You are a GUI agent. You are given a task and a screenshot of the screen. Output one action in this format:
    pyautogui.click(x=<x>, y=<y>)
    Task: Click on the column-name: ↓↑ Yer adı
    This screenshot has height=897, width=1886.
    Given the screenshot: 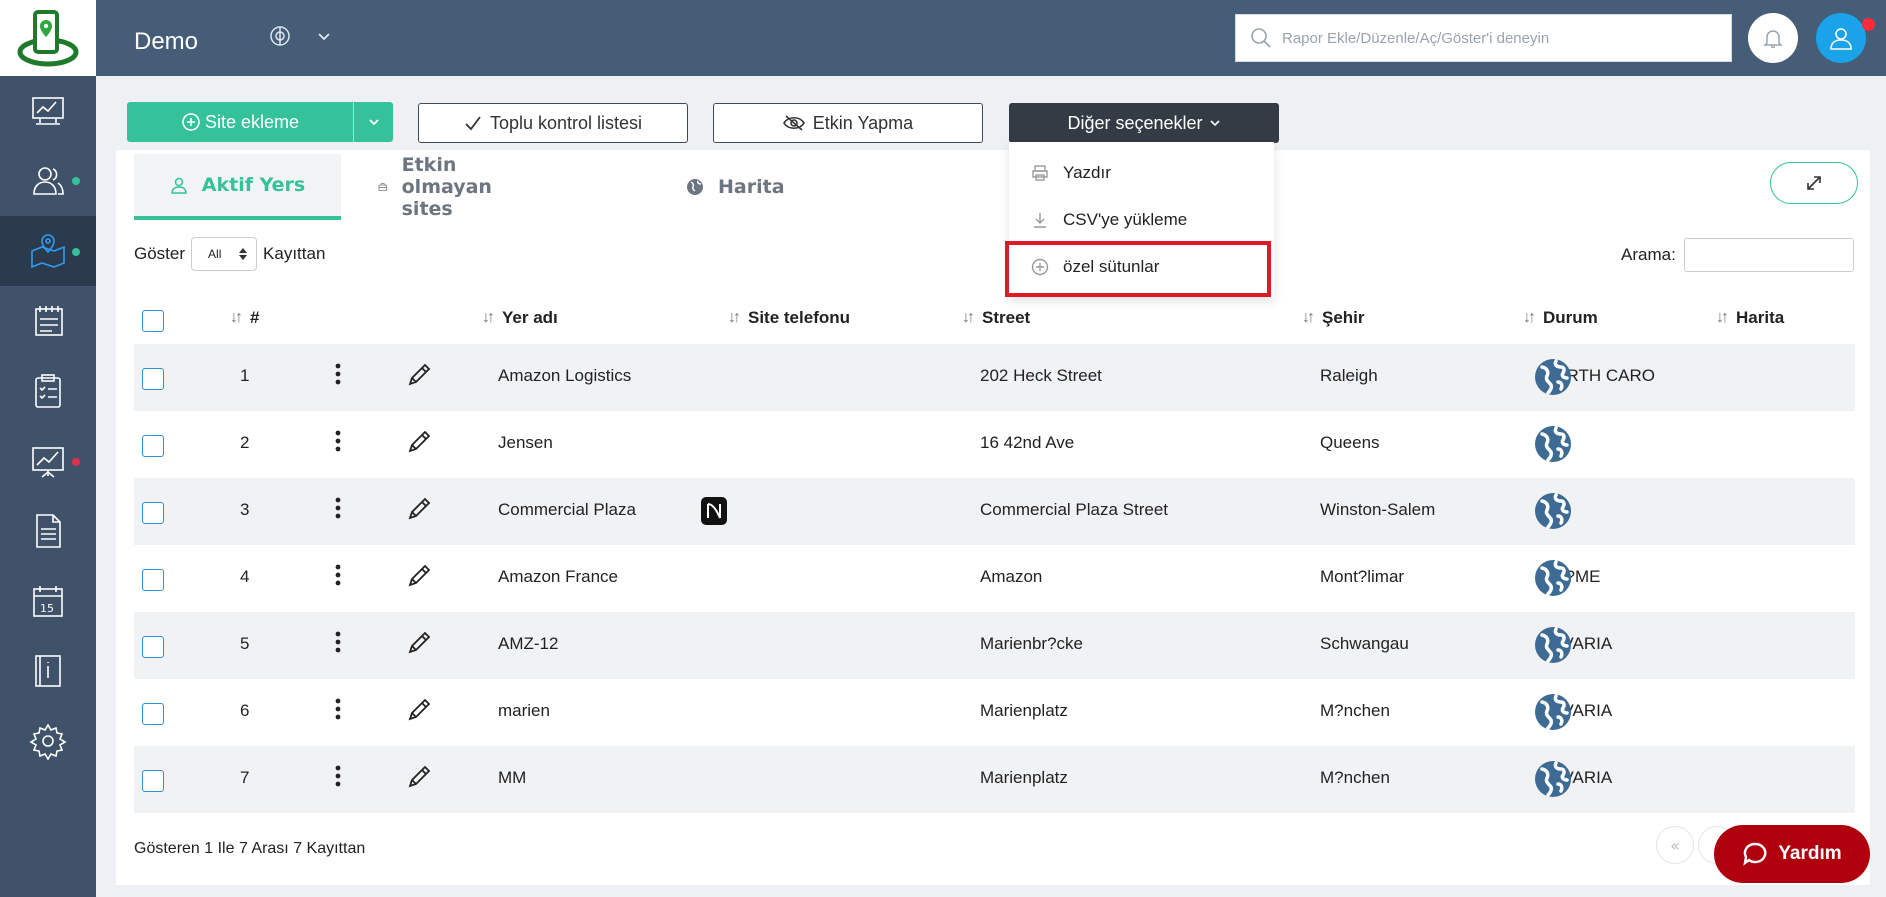 What is the action you would take?
    pyautogui.click(x=520, y=318)
    